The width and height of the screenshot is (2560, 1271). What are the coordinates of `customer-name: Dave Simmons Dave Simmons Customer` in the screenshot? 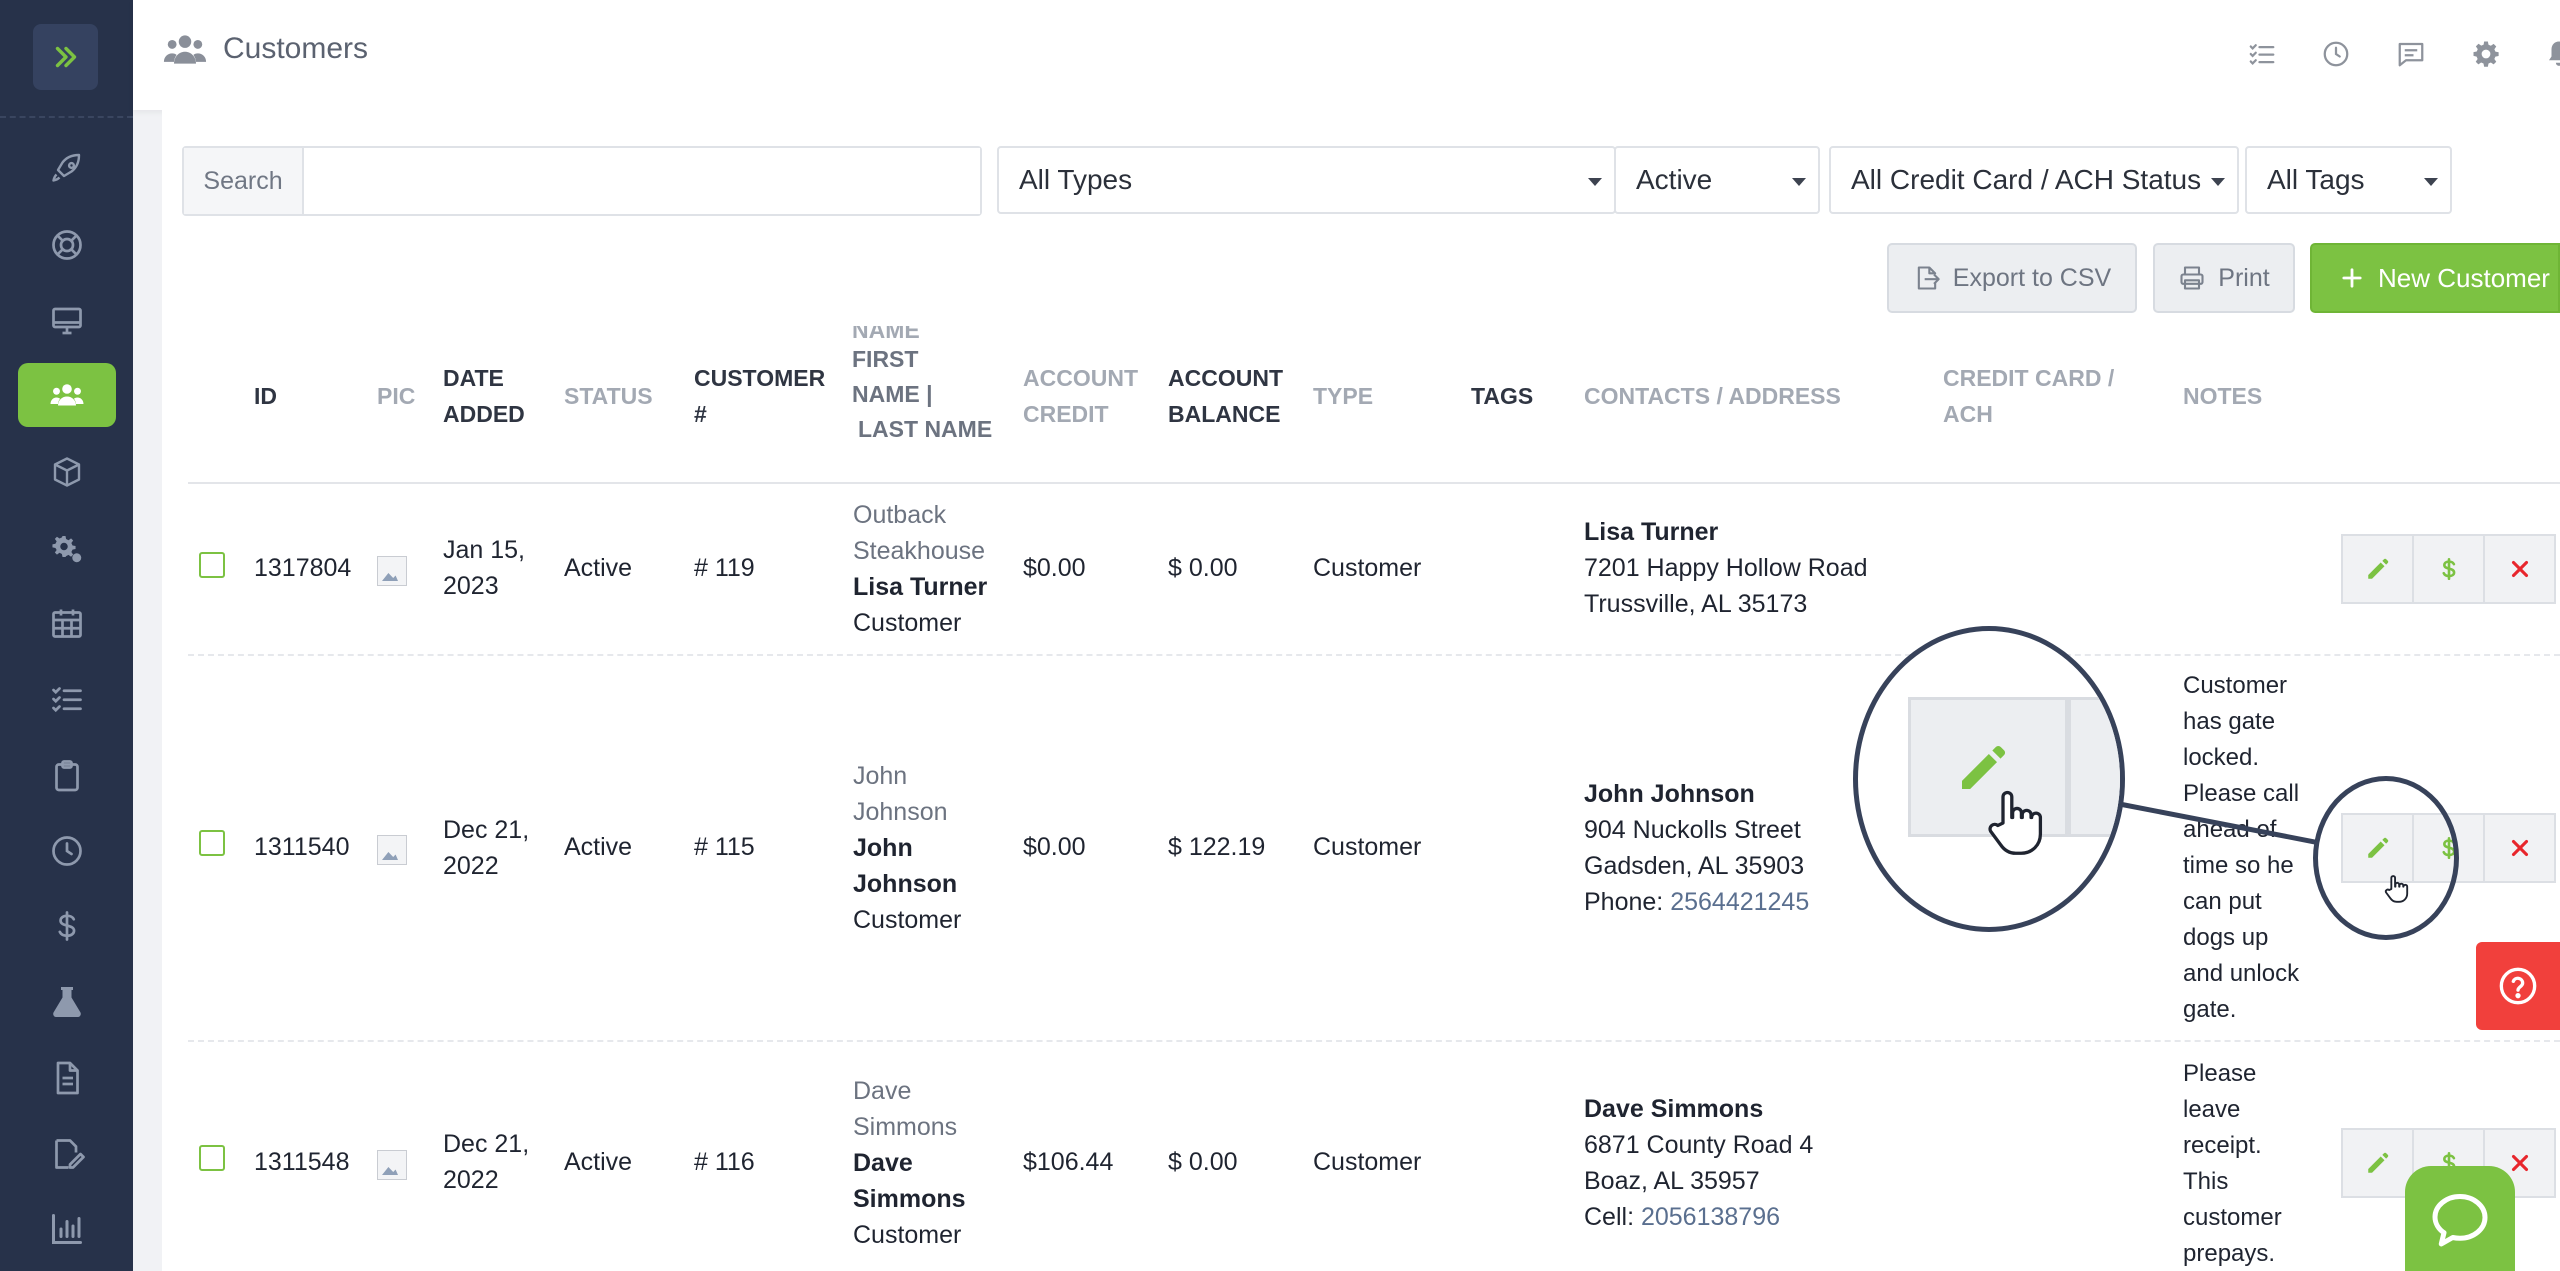 It's located at (909, 1163).